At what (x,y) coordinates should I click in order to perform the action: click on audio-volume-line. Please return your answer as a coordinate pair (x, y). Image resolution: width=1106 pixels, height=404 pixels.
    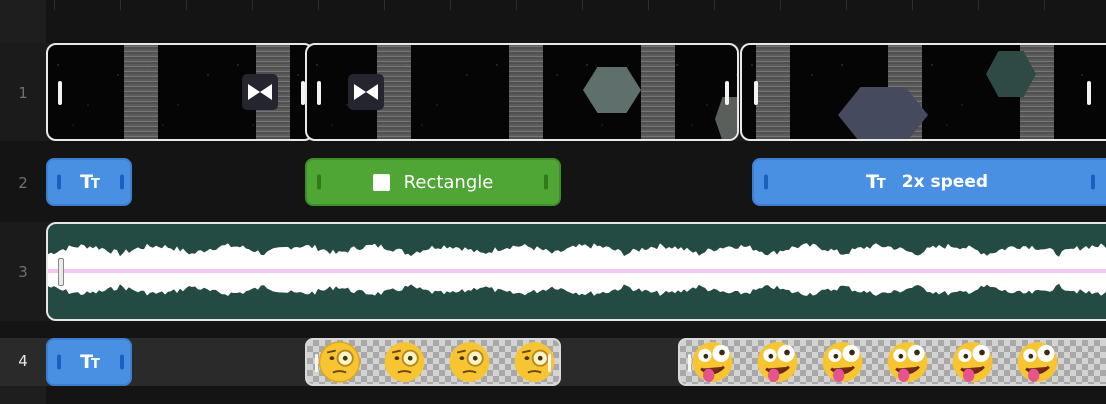
    Looking at the image, I should click on (577, 271).